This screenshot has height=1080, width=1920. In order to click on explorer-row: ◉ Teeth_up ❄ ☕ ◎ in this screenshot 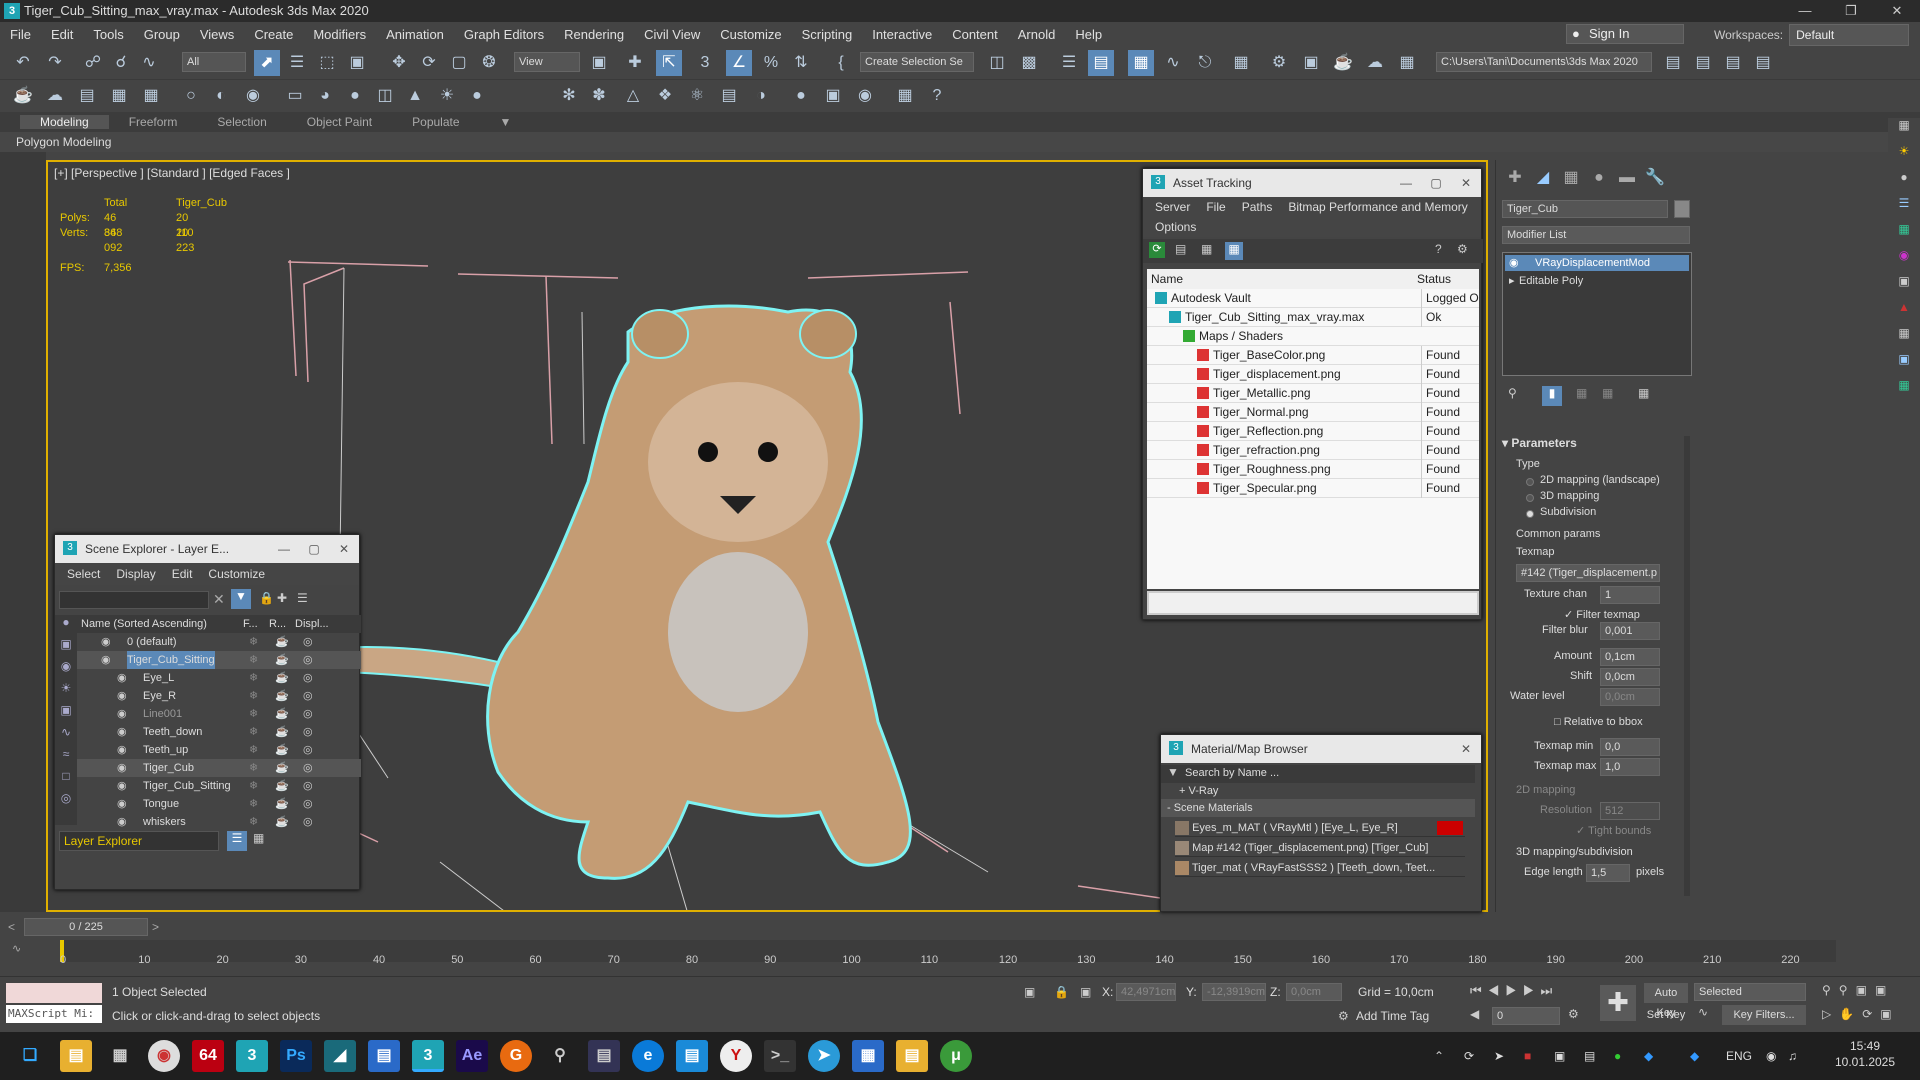, I will do `click(219, 750)`.